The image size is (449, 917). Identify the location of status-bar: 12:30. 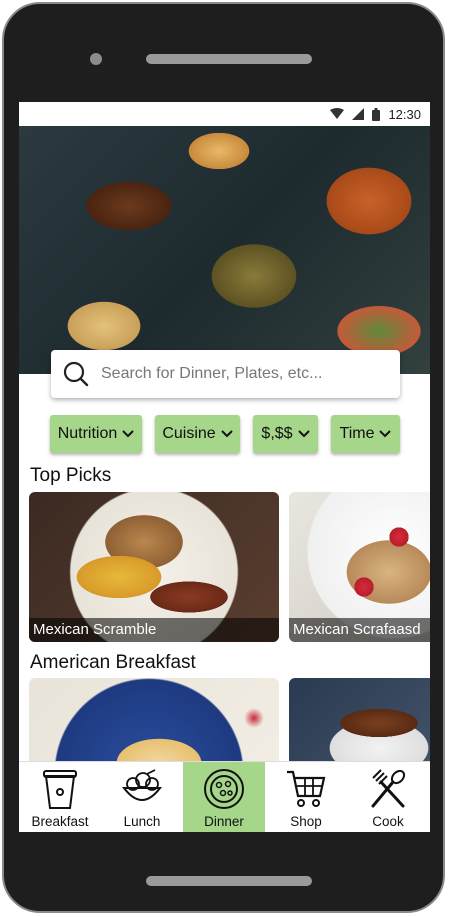
(224, 114).